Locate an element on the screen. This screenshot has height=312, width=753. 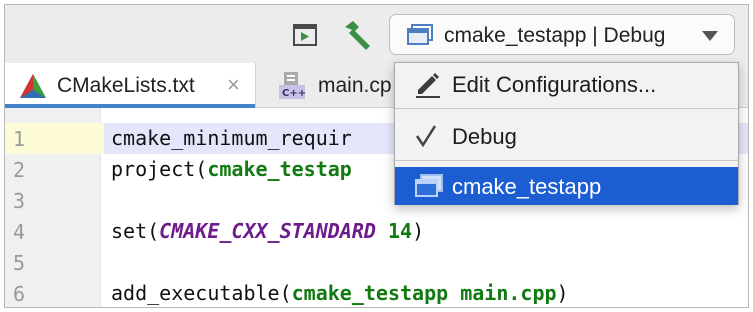
menu-item-debug: Debug is located at coordinates (566, 136).